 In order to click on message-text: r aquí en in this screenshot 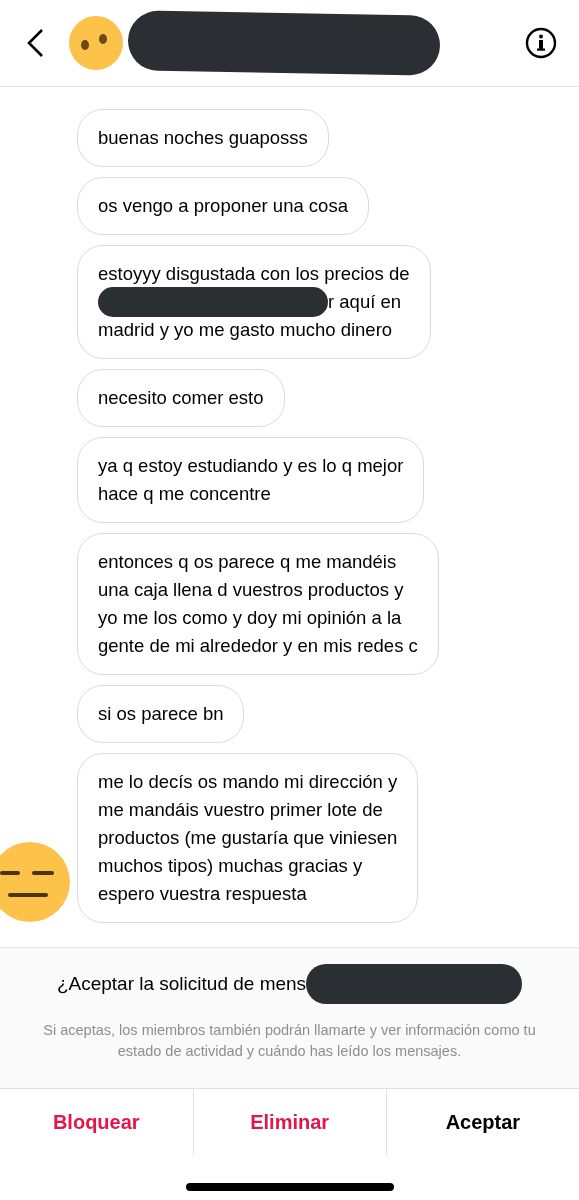, I will do `click(365, 302)`.